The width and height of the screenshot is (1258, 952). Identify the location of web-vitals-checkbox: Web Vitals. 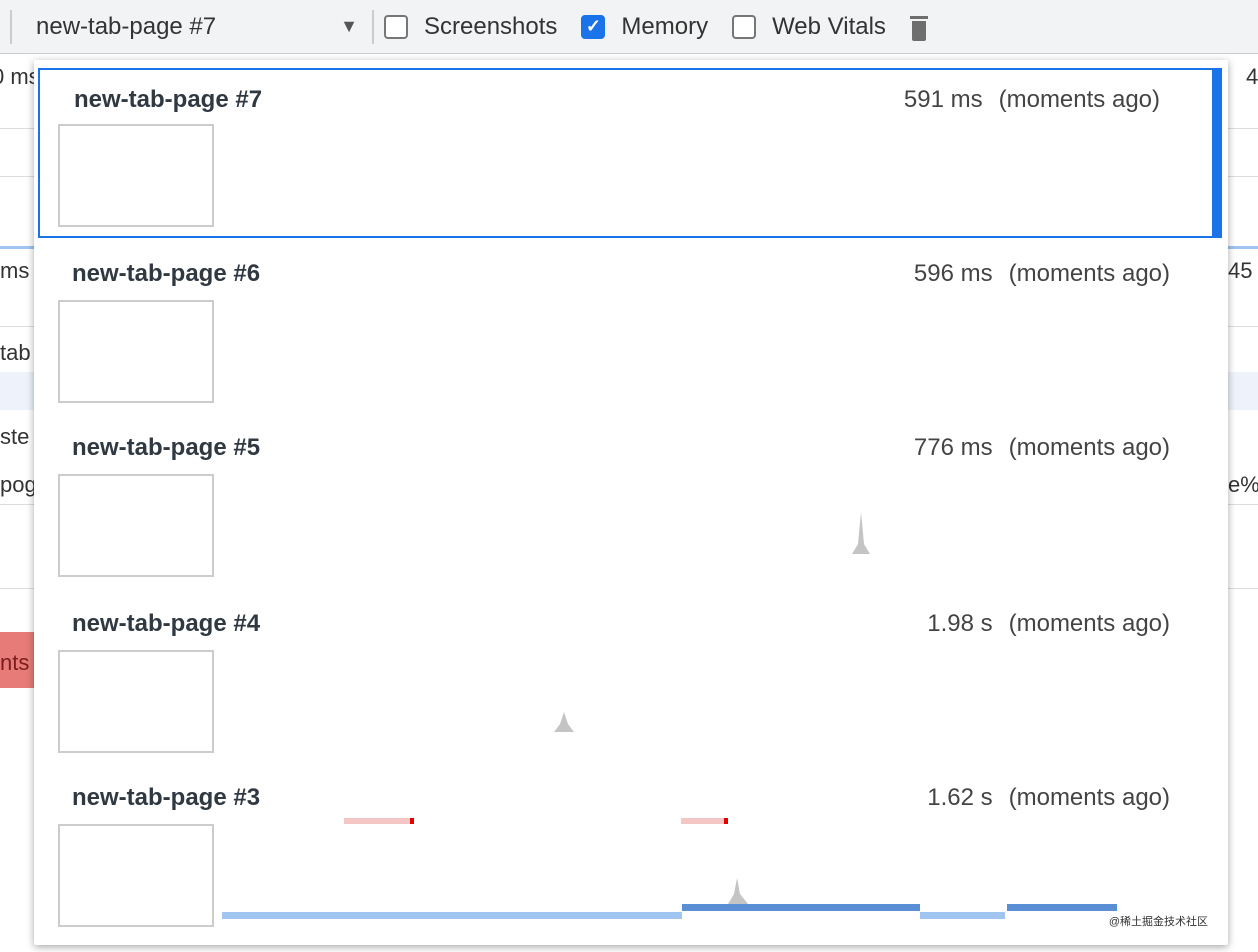
(809, 27).